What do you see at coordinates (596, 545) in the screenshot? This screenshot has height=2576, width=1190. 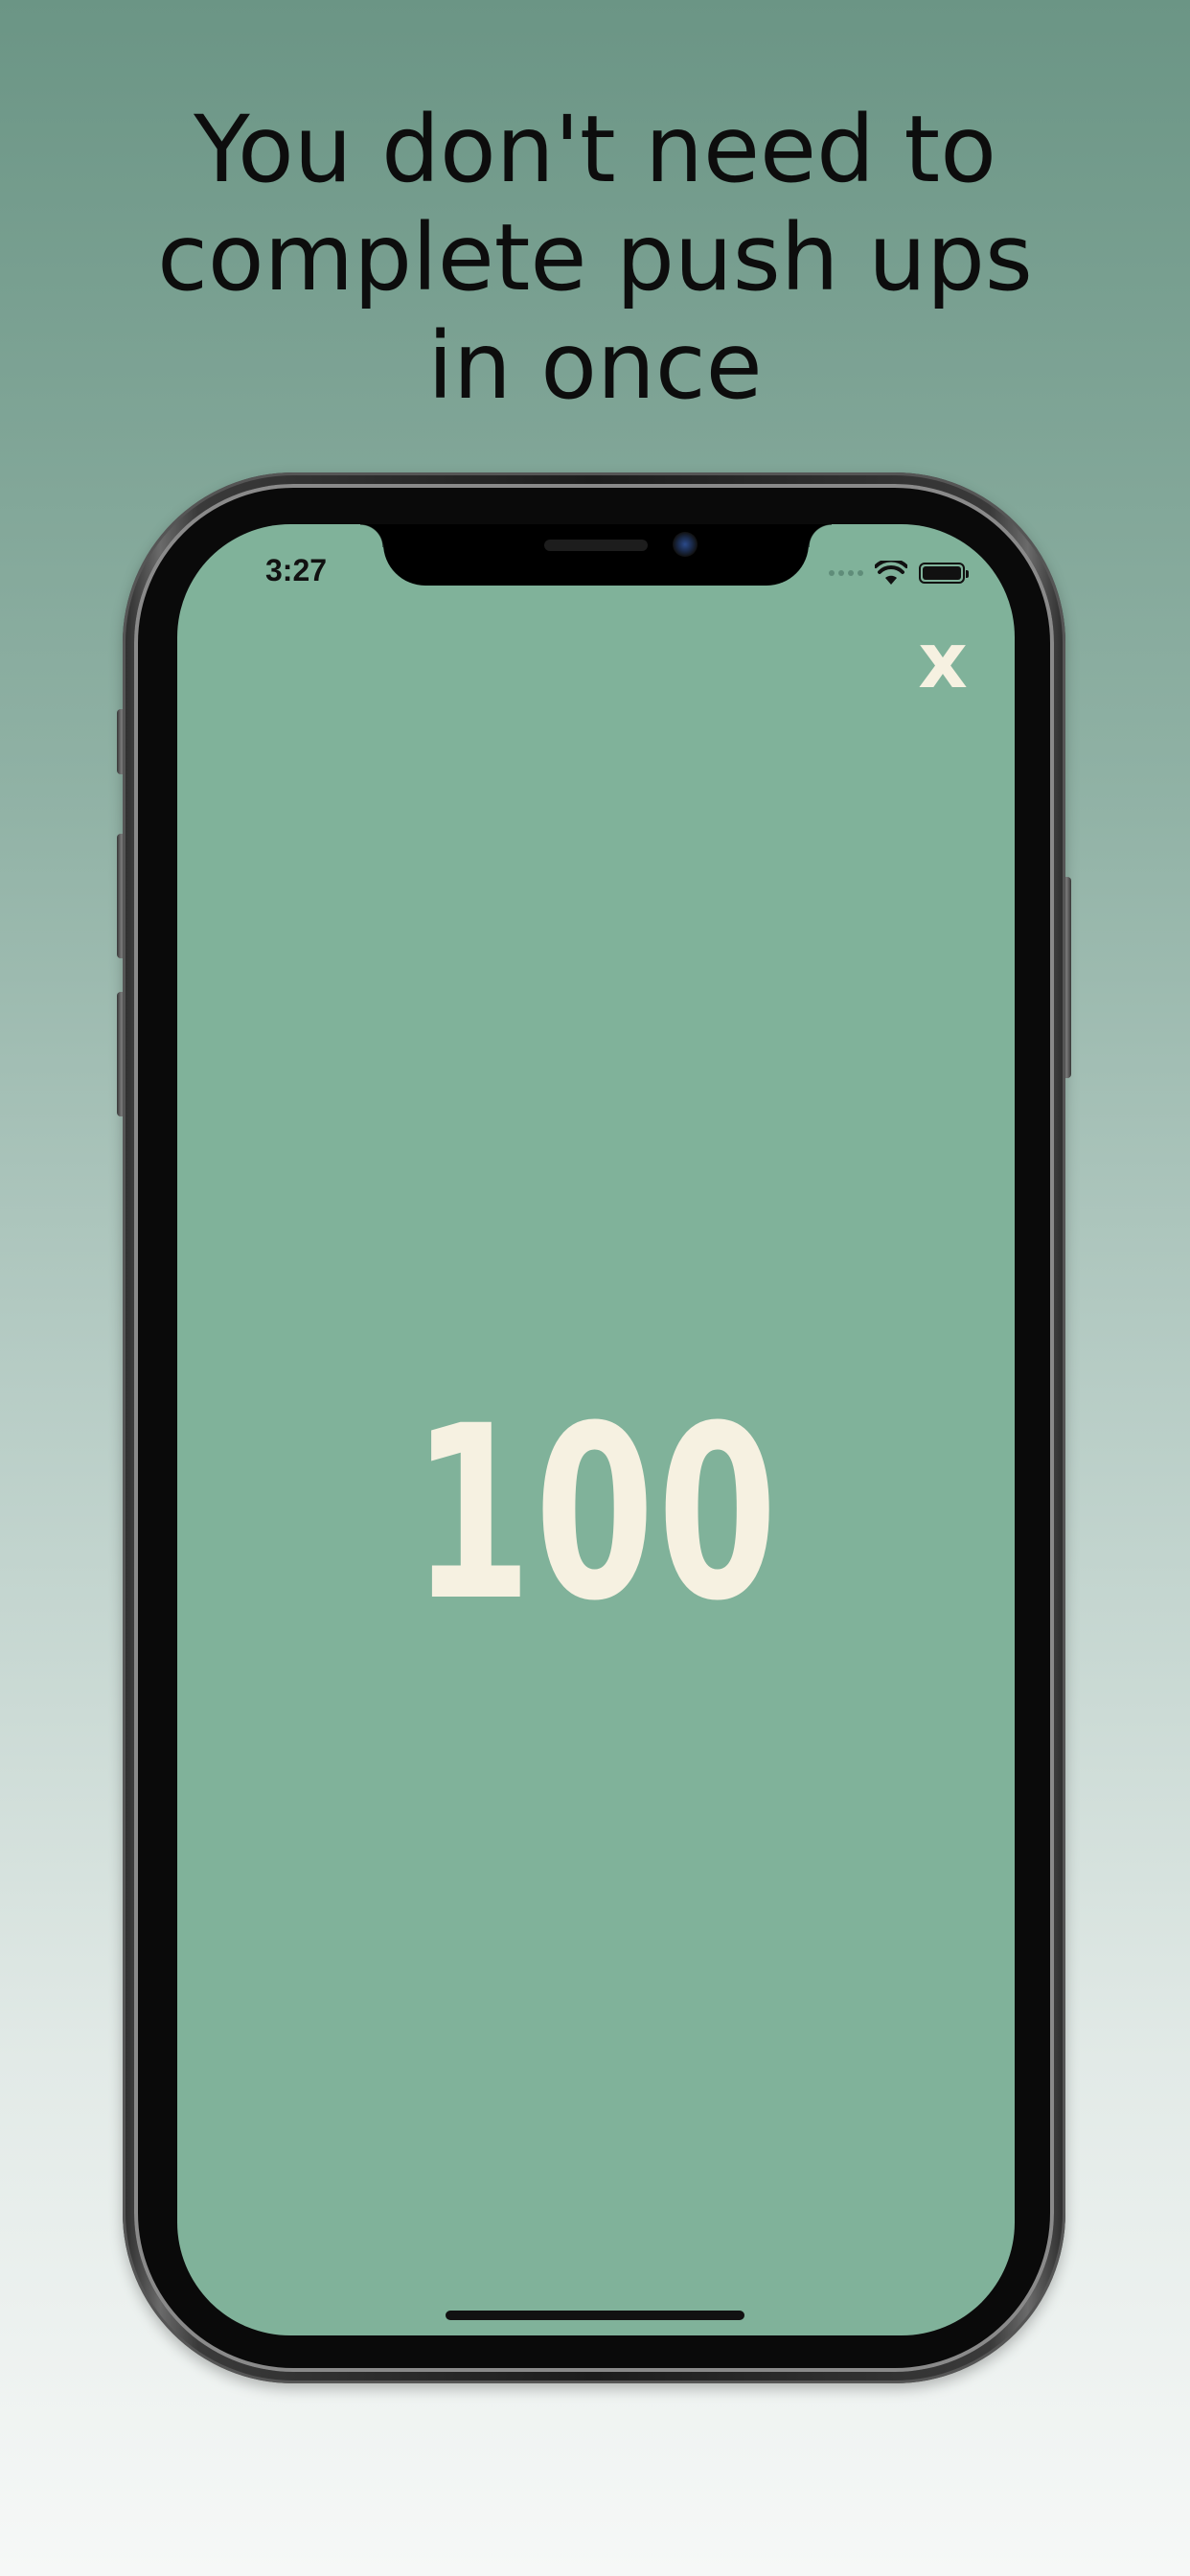 I see `earpiece-speaker` at bounding box center [596, 545].